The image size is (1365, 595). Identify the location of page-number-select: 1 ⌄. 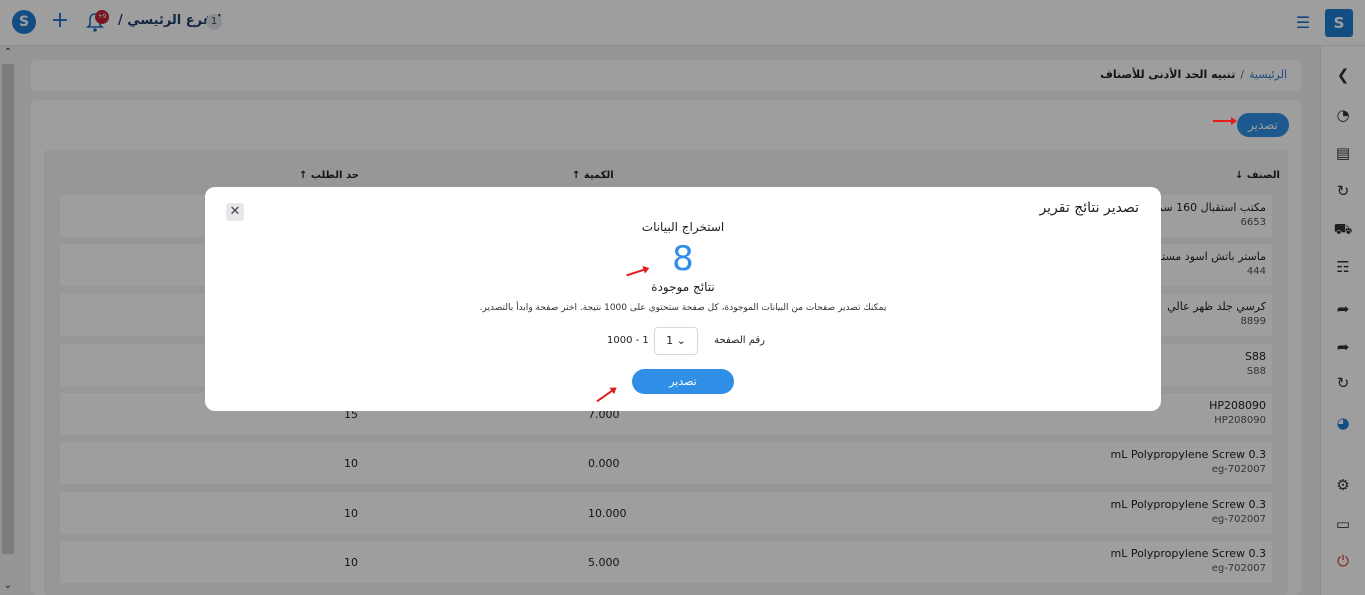
(676, 341).